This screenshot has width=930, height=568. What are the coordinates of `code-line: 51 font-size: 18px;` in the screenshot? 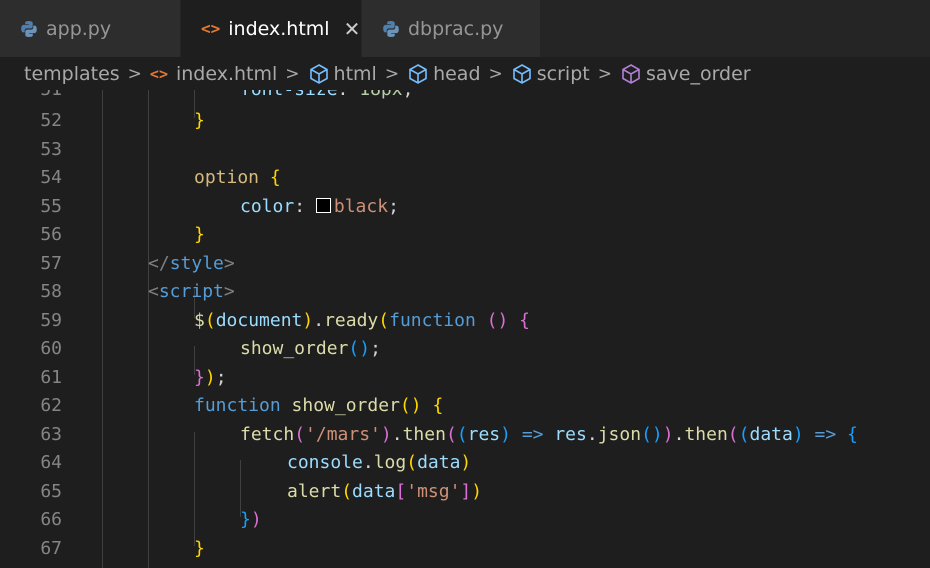 It's located at (465, 97).